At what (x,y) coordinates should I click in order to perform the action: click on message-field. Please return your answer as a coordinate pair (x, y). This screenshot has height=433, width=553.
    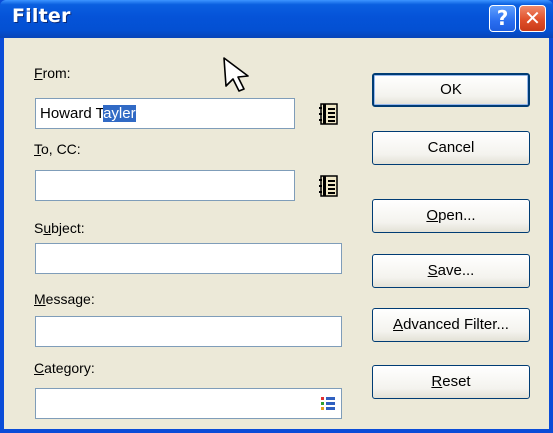
    Looking at the image, I should click on (188, 331).